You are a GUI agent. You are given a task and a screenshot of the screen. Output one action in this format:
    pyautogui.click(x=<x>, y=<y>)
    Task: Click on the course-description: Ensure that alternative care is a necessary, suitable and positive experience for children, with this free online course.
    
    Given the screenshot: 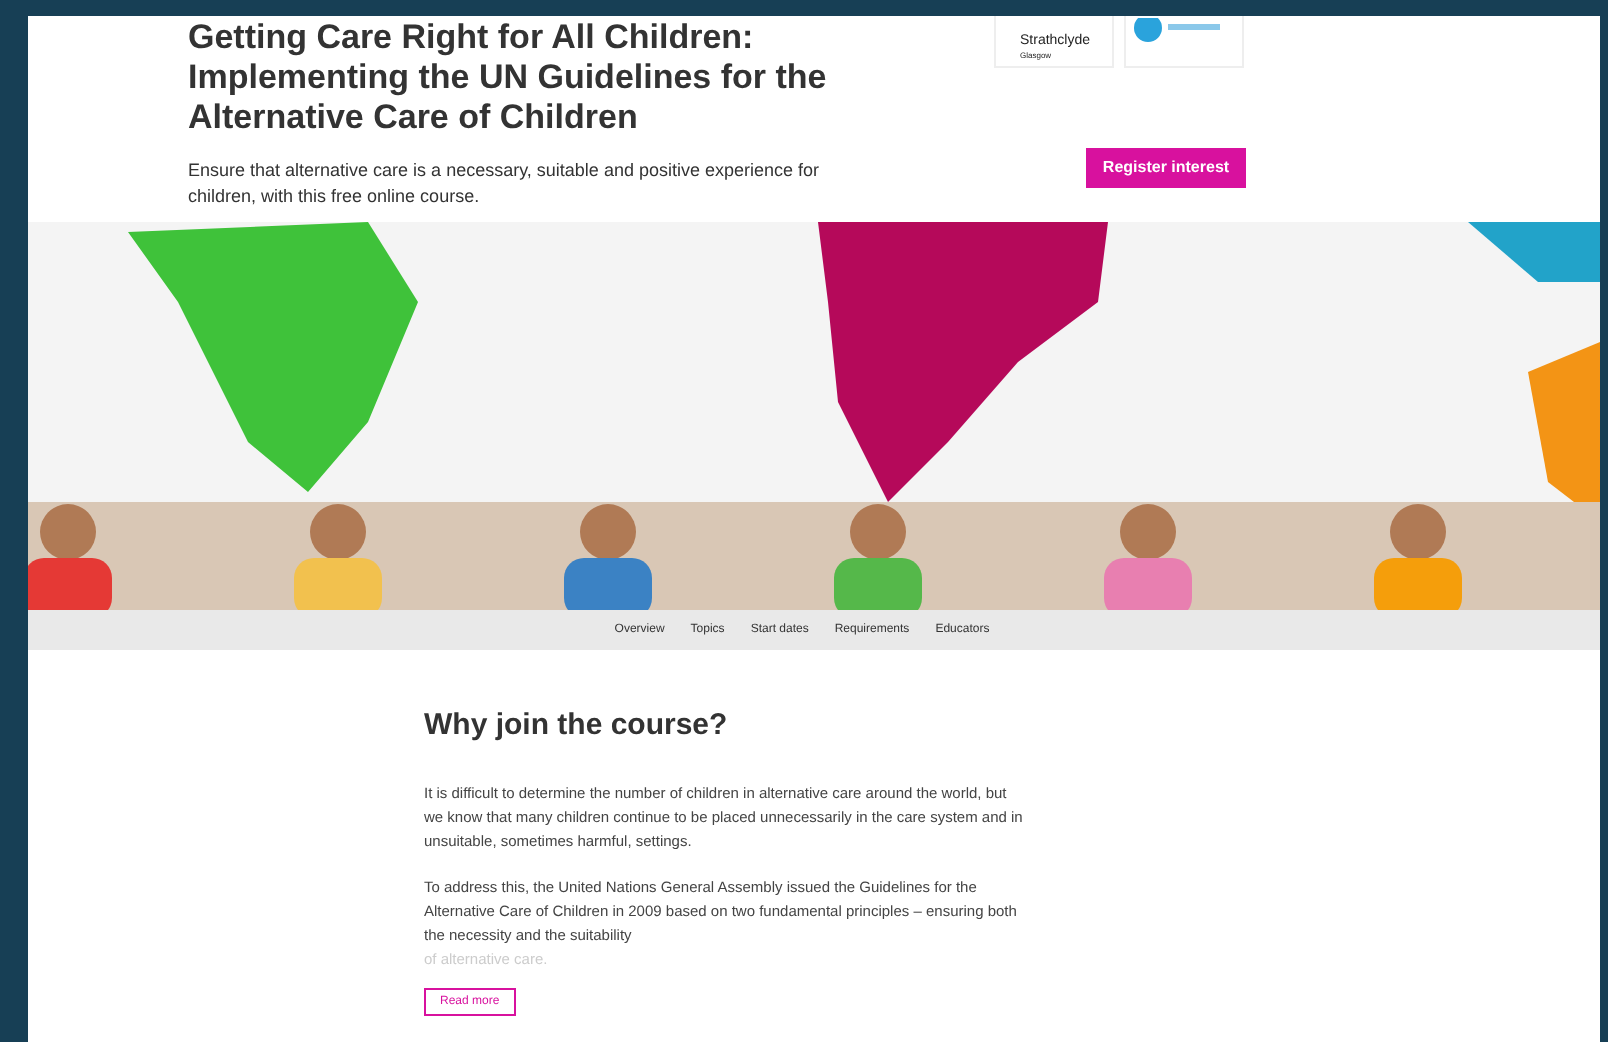 What is the action you would take?
    pyautogui.click(x=505, y=184)
    